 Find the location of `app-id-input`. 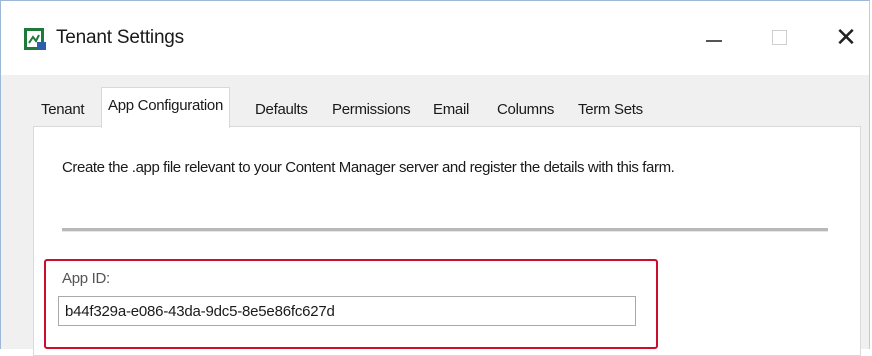

app-id-input is located at coordinates (347, 311).